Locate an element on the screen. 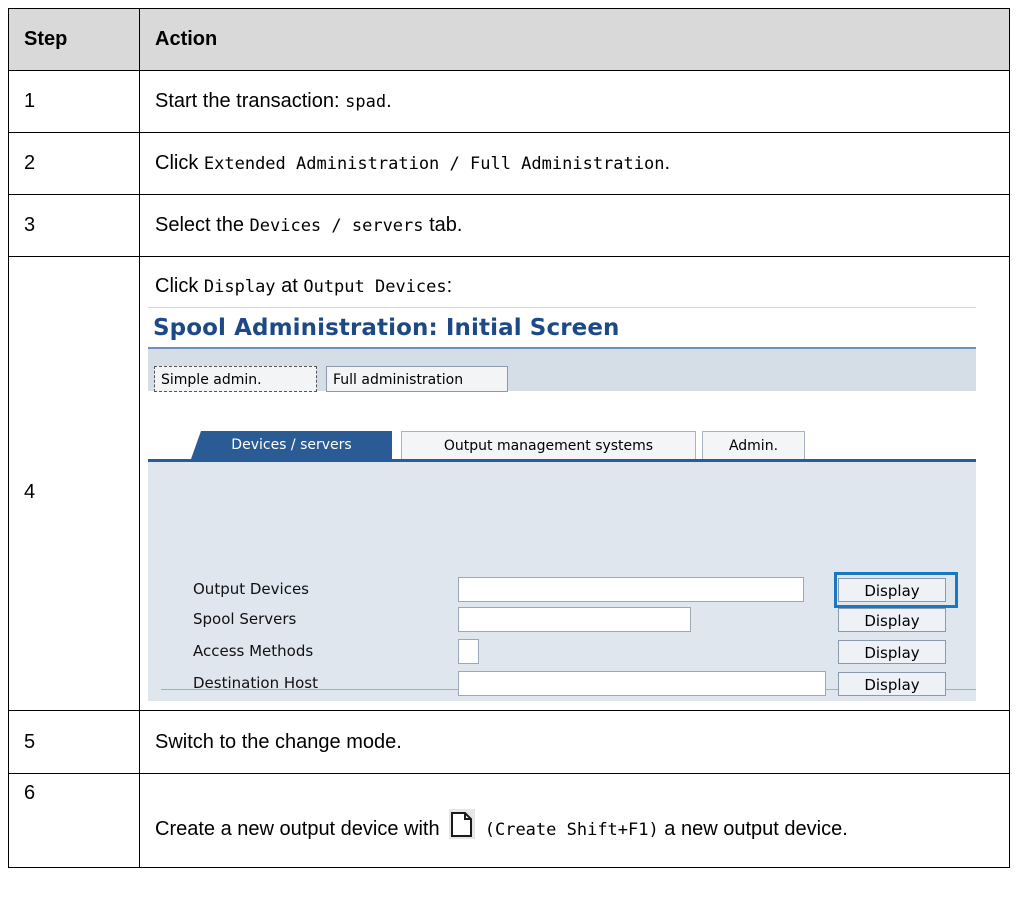 This screenshot has width=1018, height=905. spool-servers-label: Spool Servers is located at coordinates (245, 619).